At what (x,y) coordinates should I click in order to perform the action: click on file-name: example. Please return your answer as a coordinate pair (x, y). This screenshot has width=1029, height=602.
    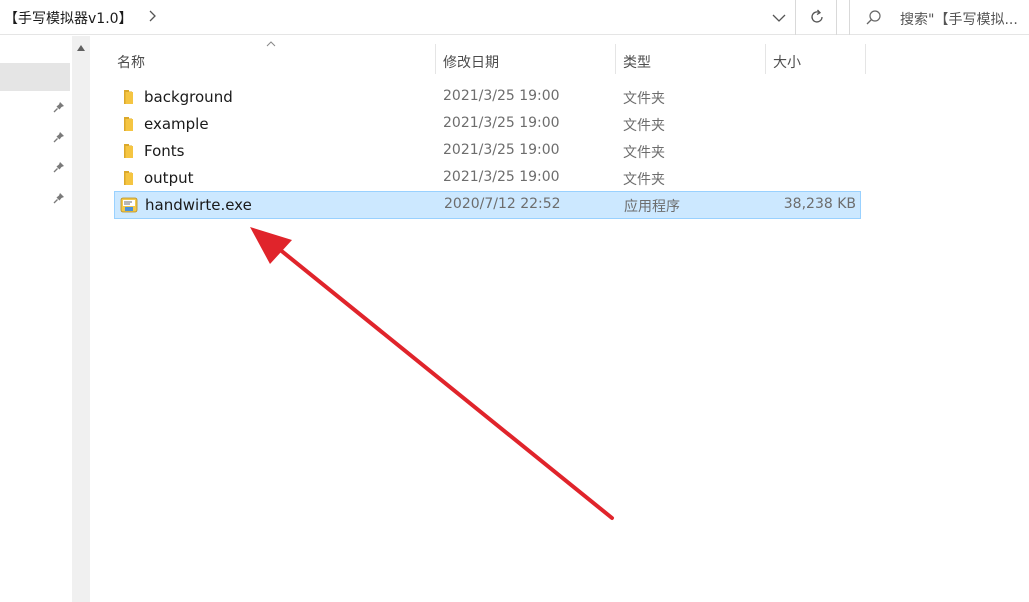
    Looking at the image, I should click on (176, 124).